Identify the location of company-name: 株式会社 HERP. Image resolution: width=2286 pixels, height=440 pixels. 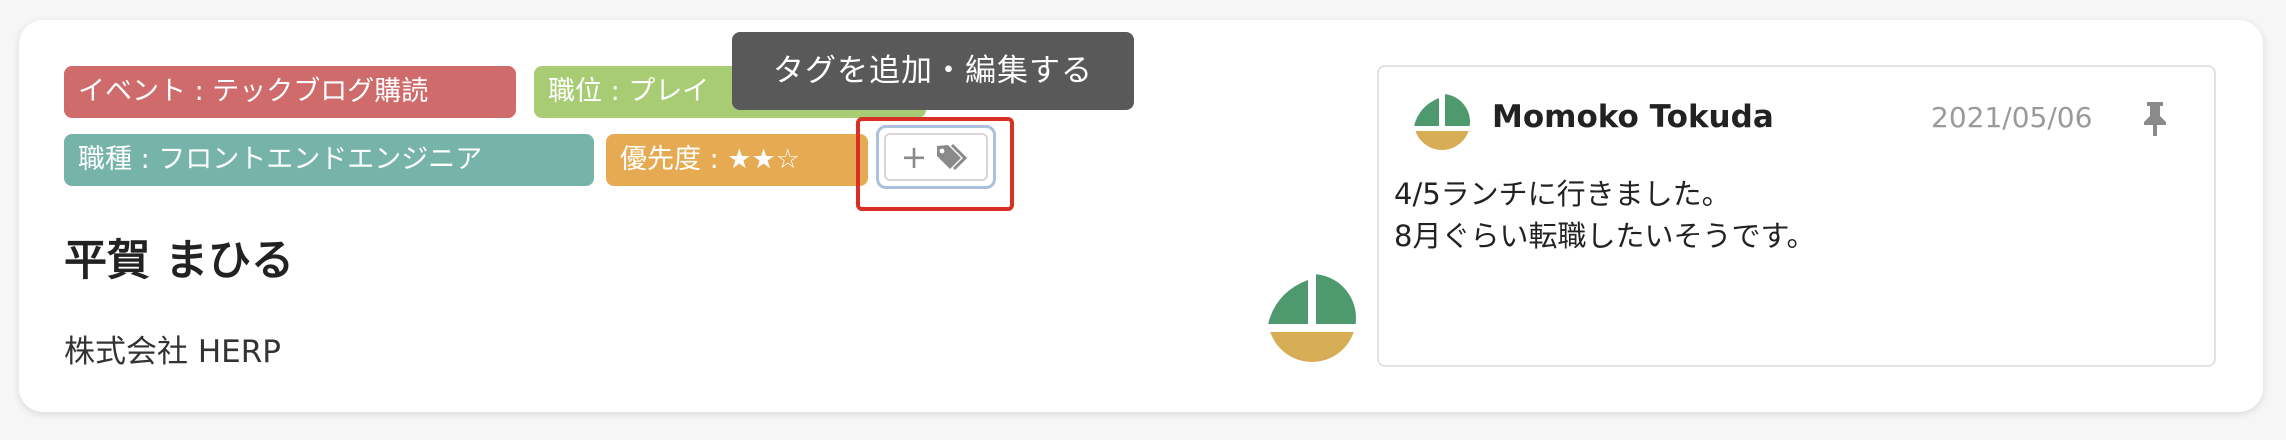
(172, 352).